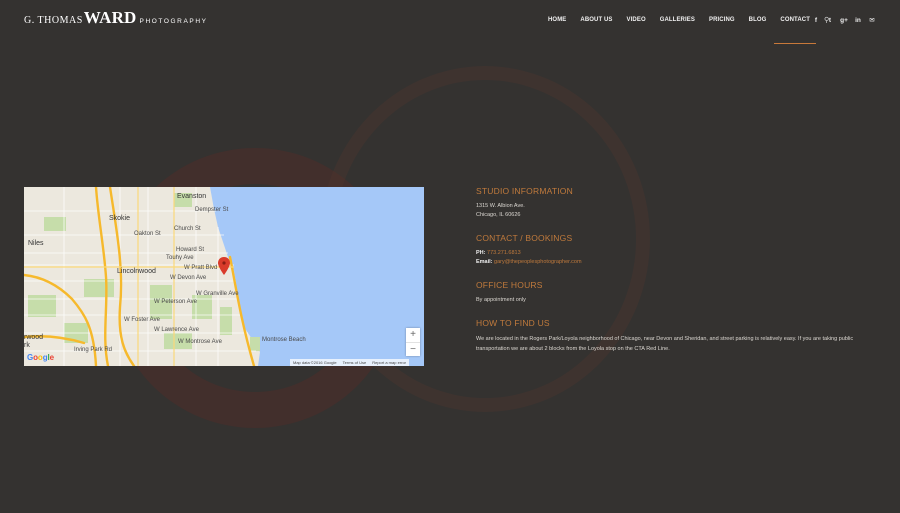 The height and width of the screenshot is (513, 900). Describe the element at coordinates (284, 340) in the screenshot. I see `map-label-montrose-beach: Montrose Beach` at that location.